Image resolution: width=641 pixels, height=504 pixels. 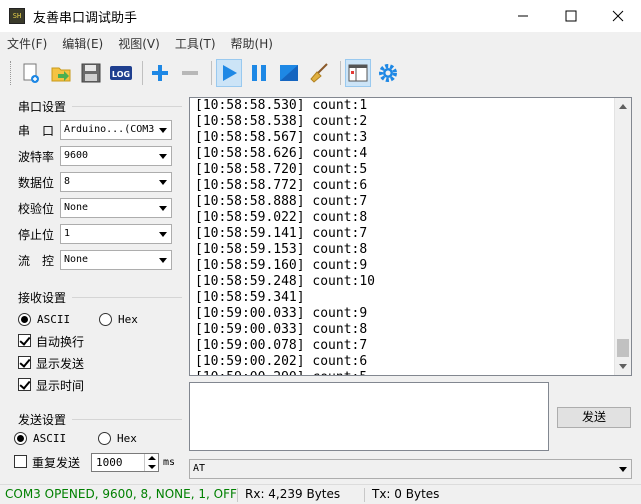 I want to click on open-folder-icon, so click(x=61, y=74).